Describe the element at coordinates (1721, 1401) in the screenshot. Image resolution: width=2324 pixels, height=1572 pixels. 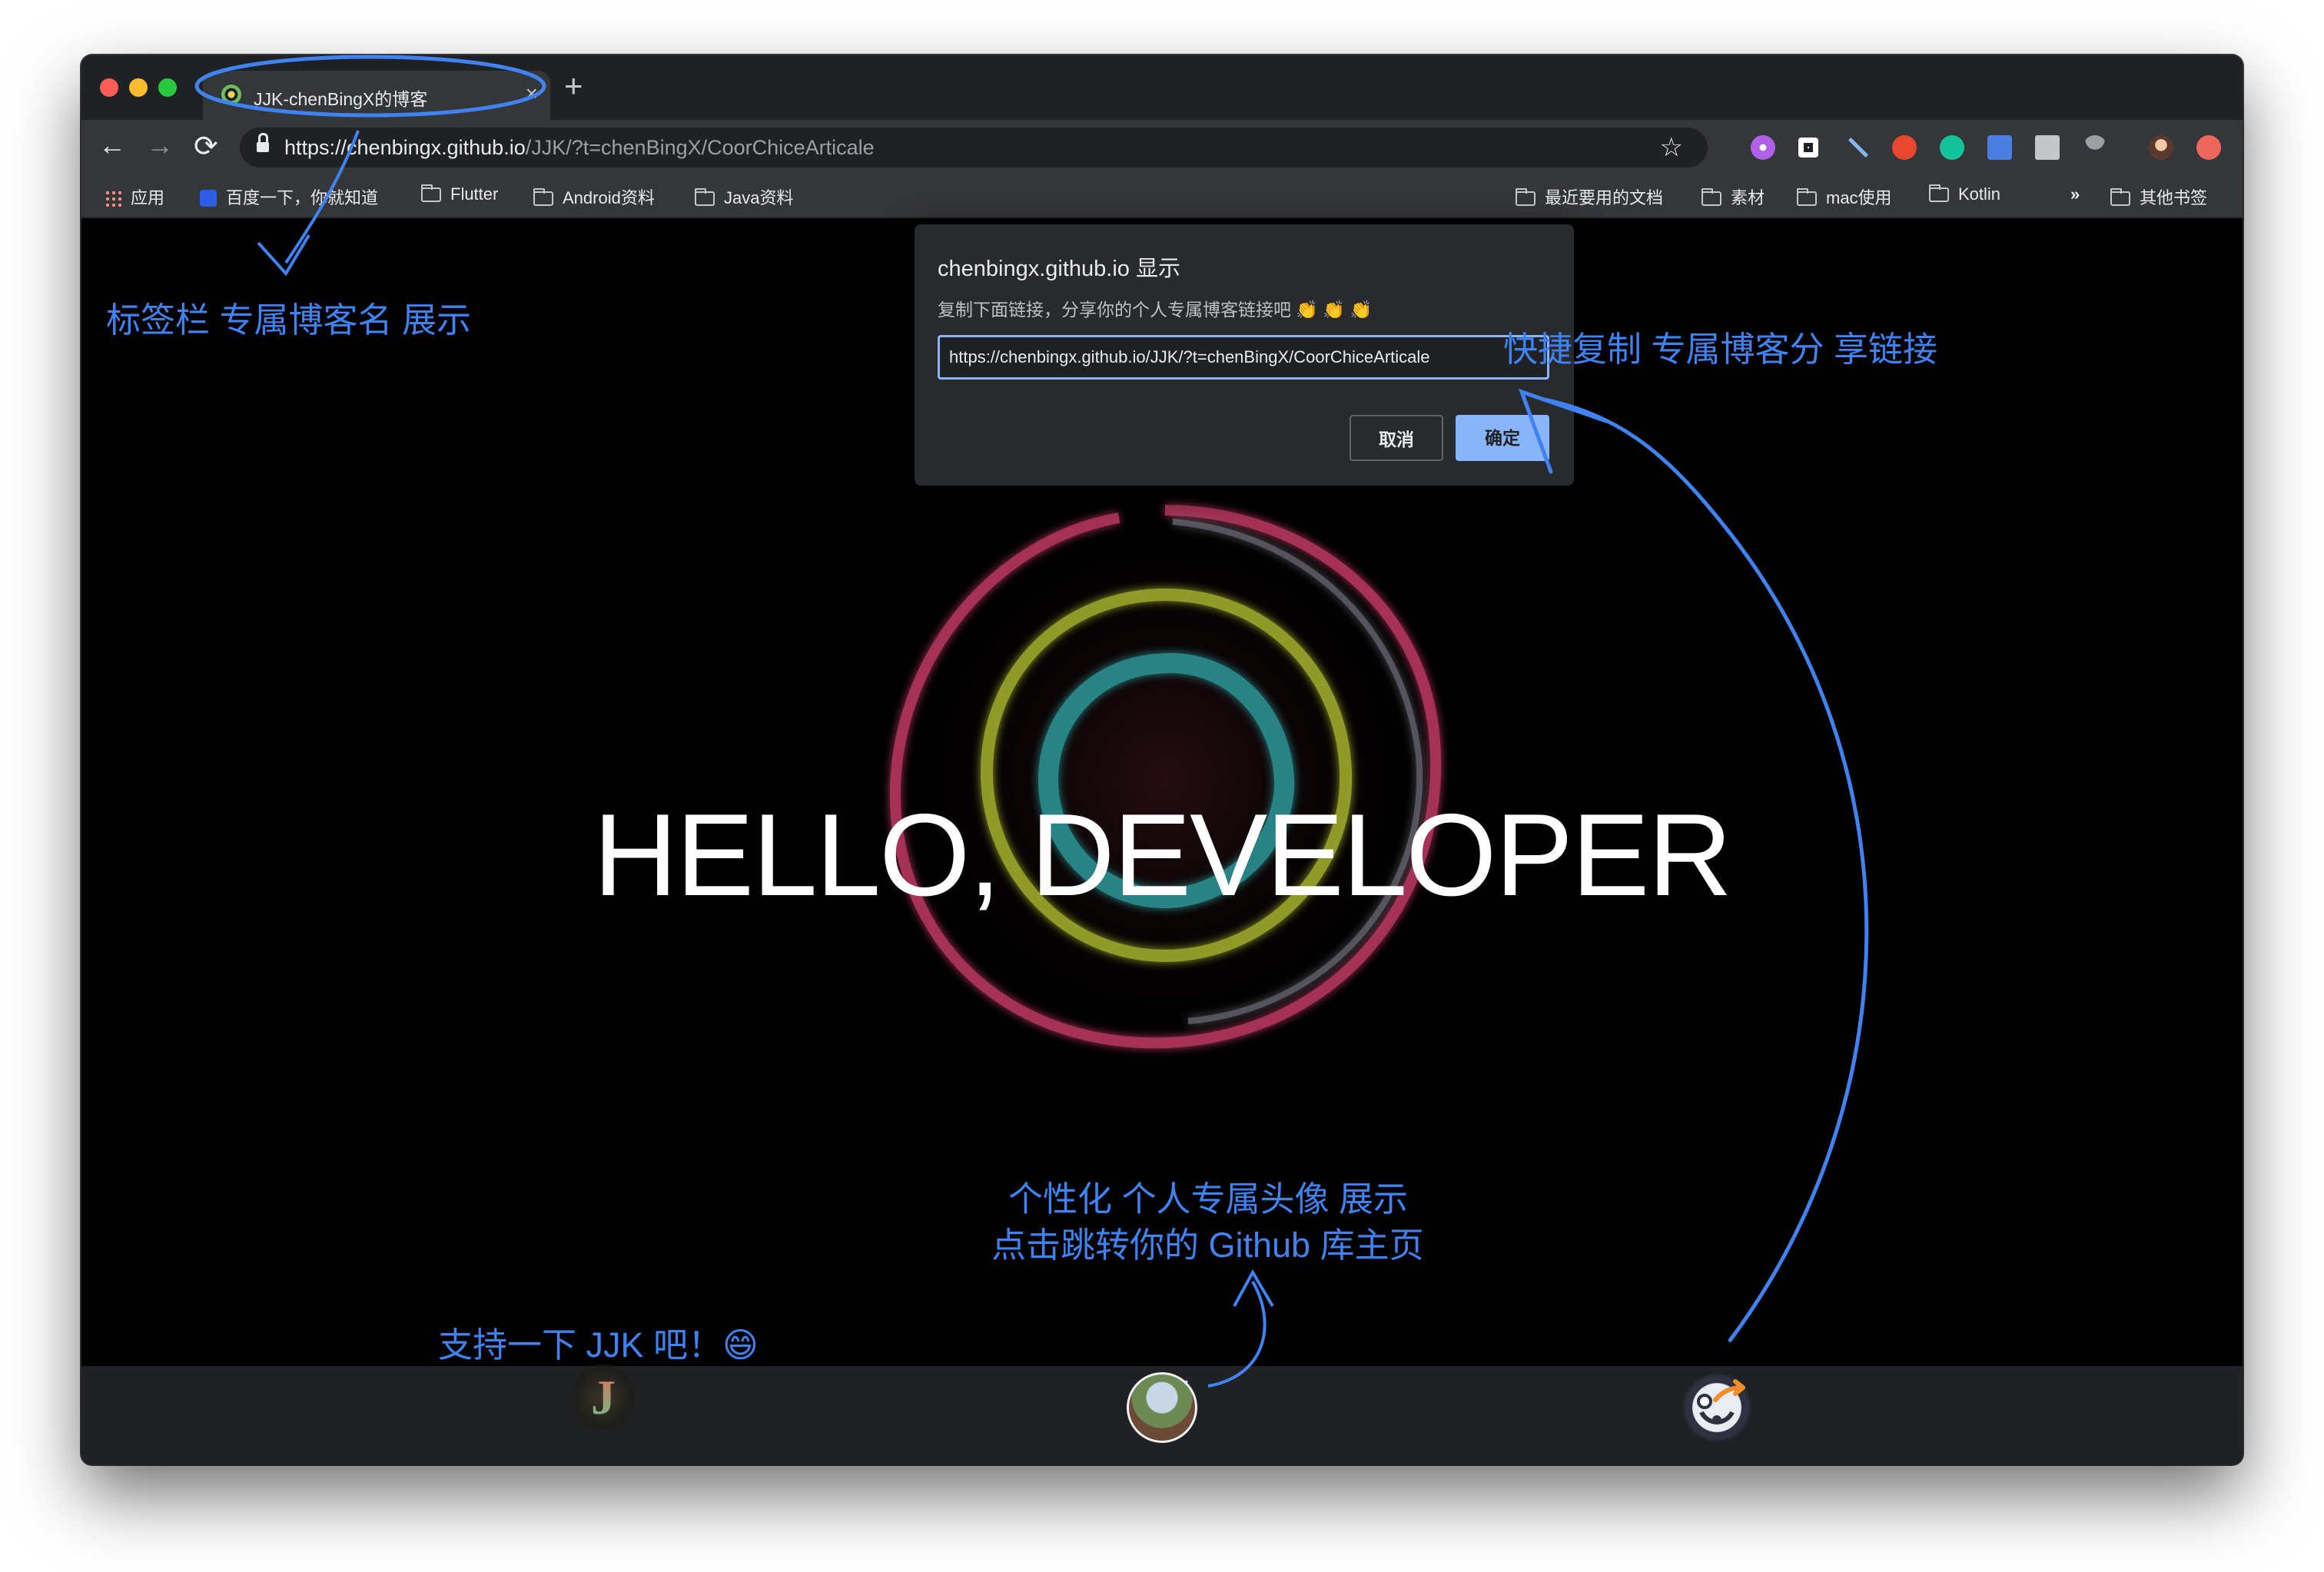
I see `share-arrow-icon` at that location.